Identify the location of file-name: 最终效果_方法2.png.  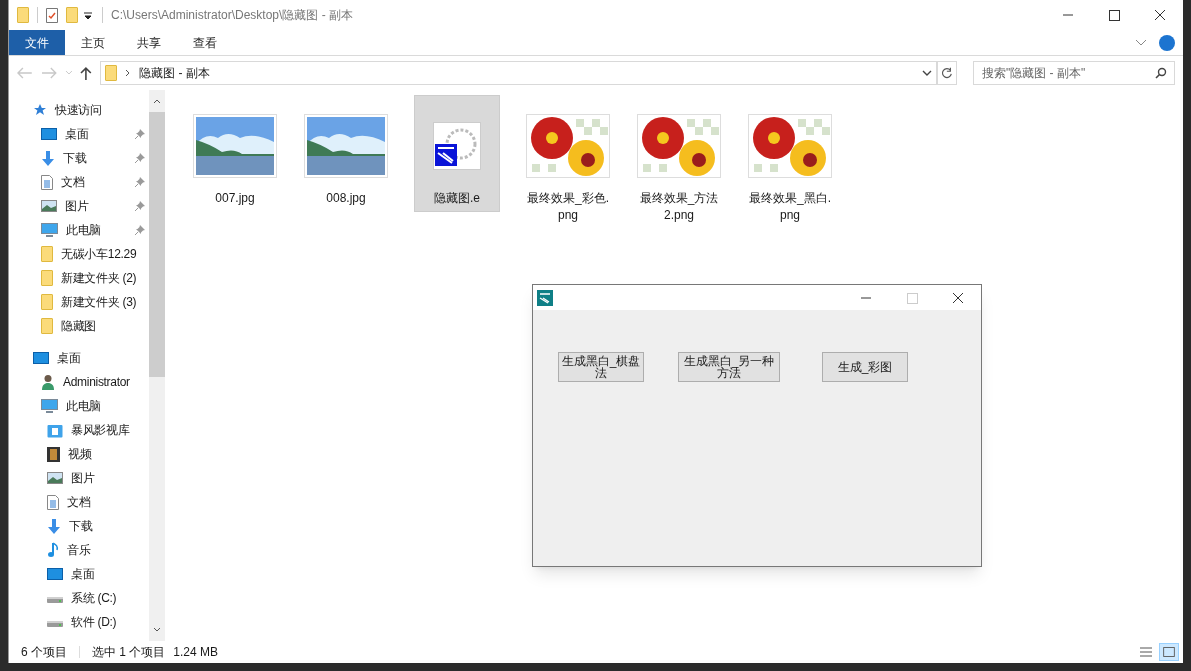
(679, 207).